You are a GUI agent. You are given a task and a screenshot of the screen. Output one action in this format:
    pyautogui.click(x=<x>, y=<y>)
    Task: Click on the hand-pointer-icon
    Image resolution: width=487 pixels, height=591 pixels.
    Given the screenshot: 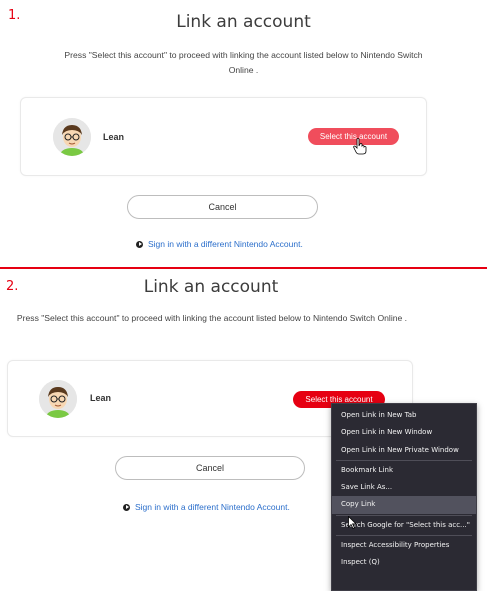 What is the action you would take?
    pyautogui.click(x=360, y=146)
    